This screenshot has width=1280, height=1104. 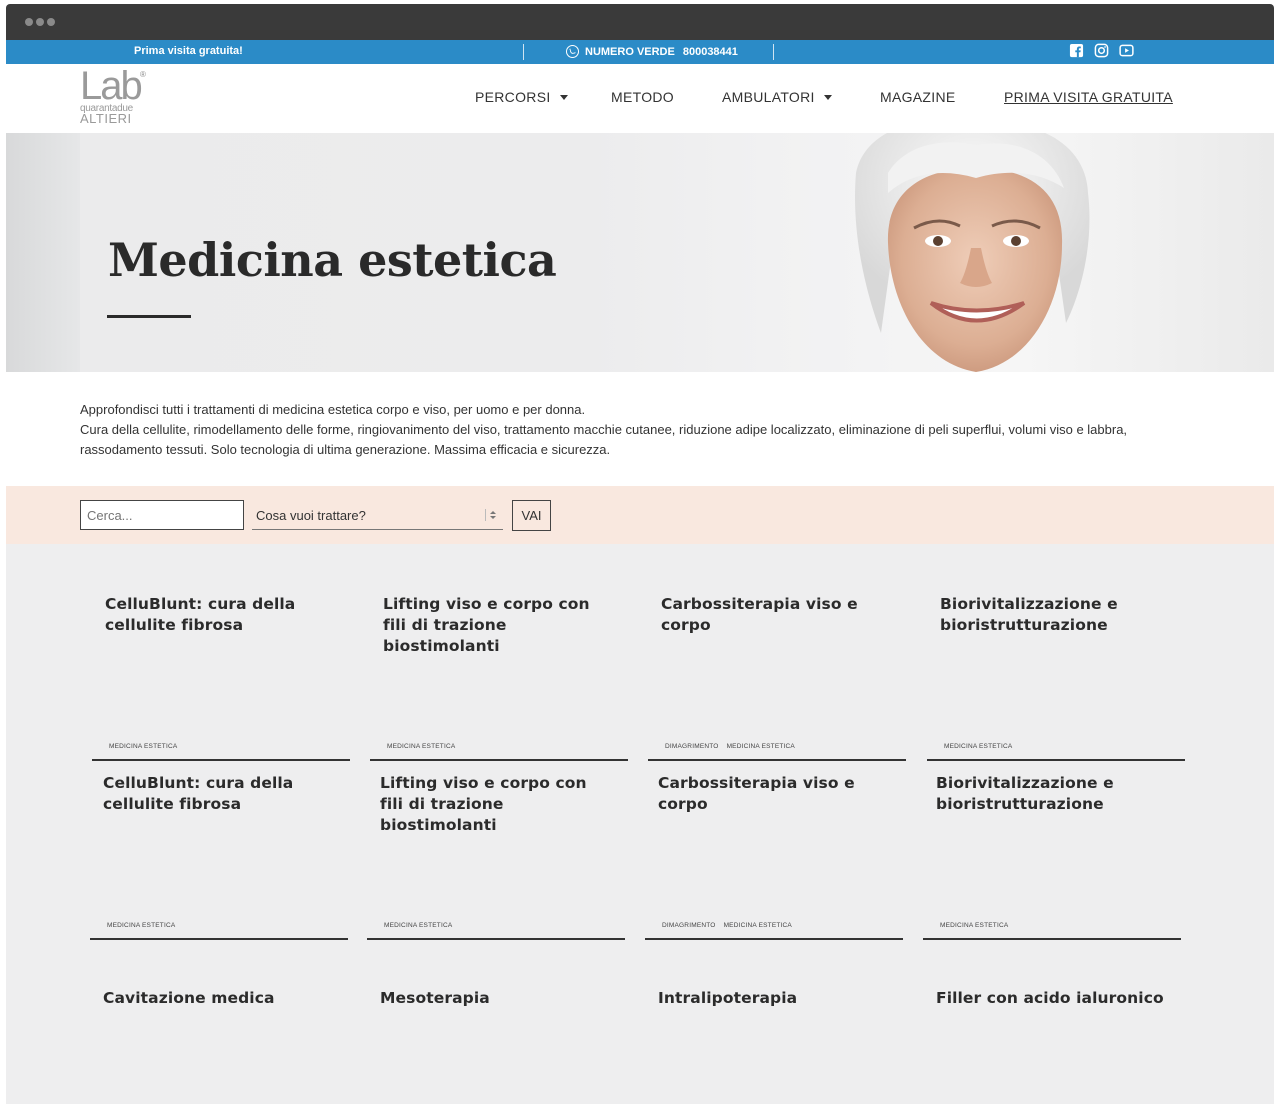 What do you see at coordinates (143, 74) in the screenshot?
I see `logo-registered: ®` at bounding box center [143, 74].